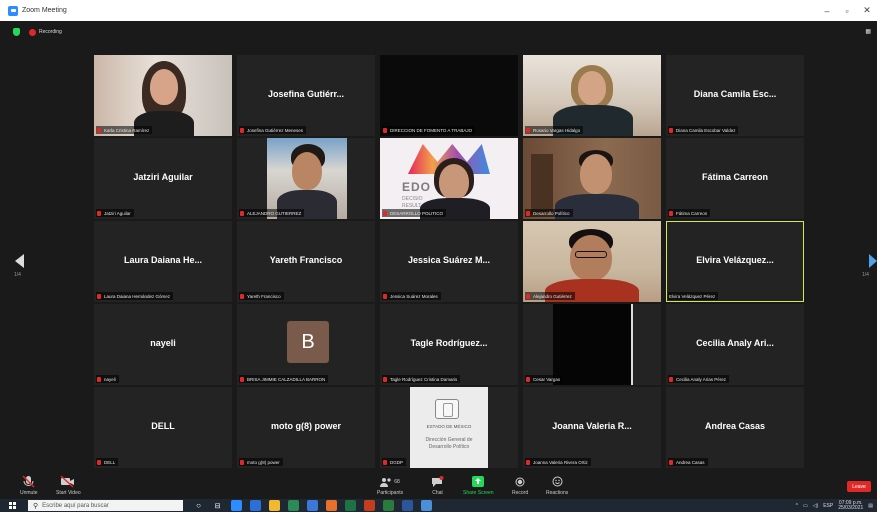 This screenshot has width=877, height=512. What do you see at coordinates (163, 427) in the screenshot?
I see `participant-tile: DELL DELL` at bounding box center [163, 427].